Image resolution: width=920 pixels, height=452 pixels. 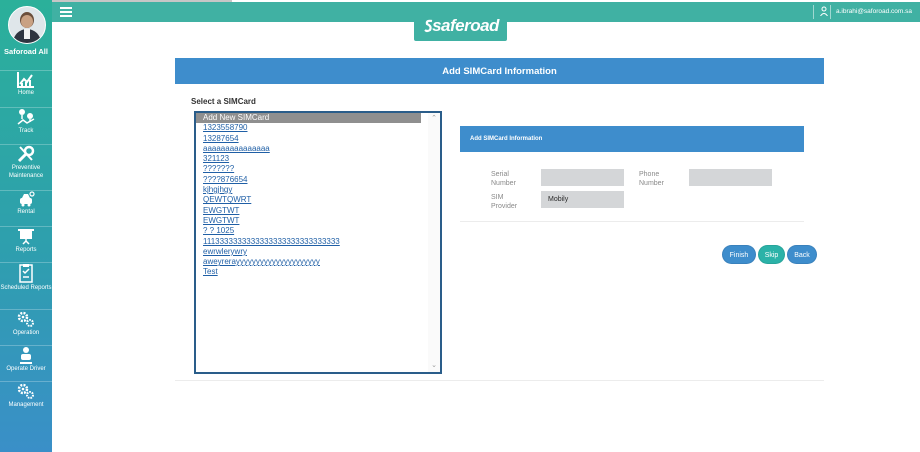 What do you see at coordinates (26, 369) in the screenshot?
I see `sidebar-item-label: Operate Driver` at bounding box center [26, 369].